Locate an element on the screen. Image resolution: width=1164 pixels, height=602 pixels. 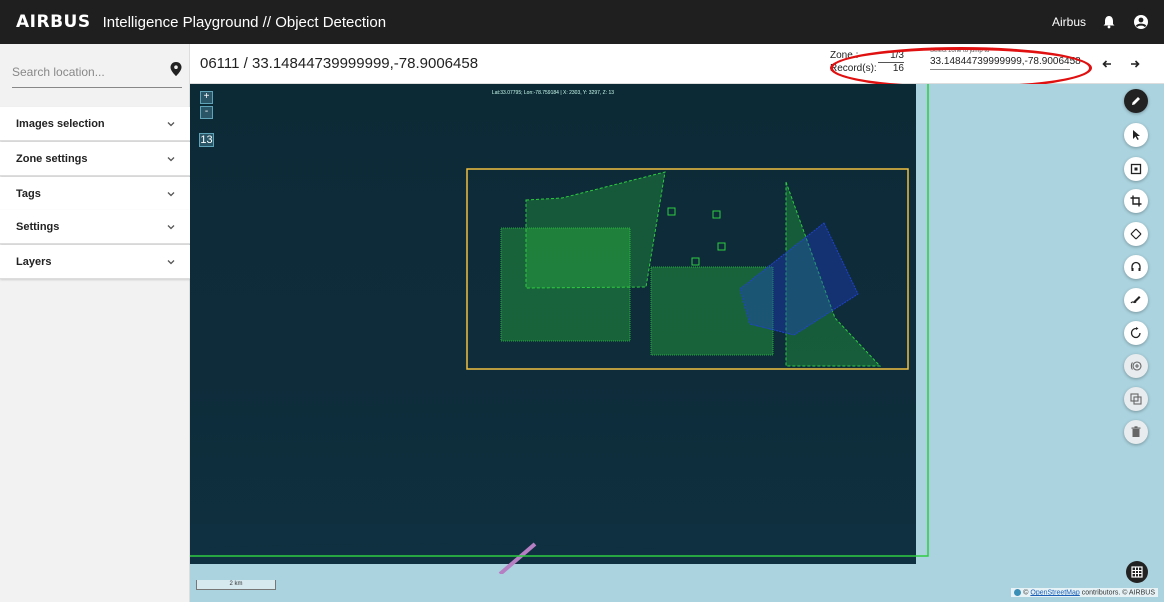
crop-icon is located at coordinates (1136, 201).